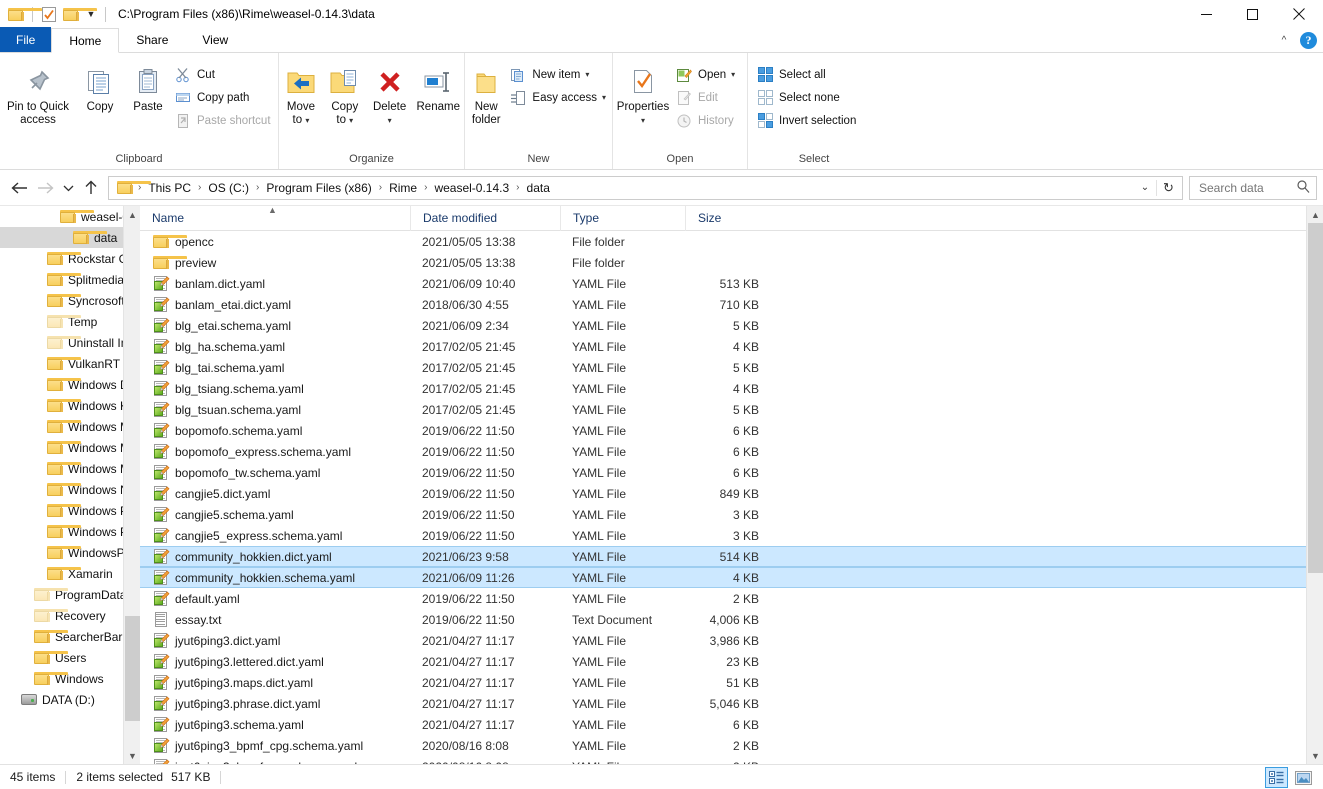 This screenshot has height=789, width=1323. Describe the element at coordinates (70, 552) in the screenshot. I see `nav-item-windowspow: WindowsPow` at that location.